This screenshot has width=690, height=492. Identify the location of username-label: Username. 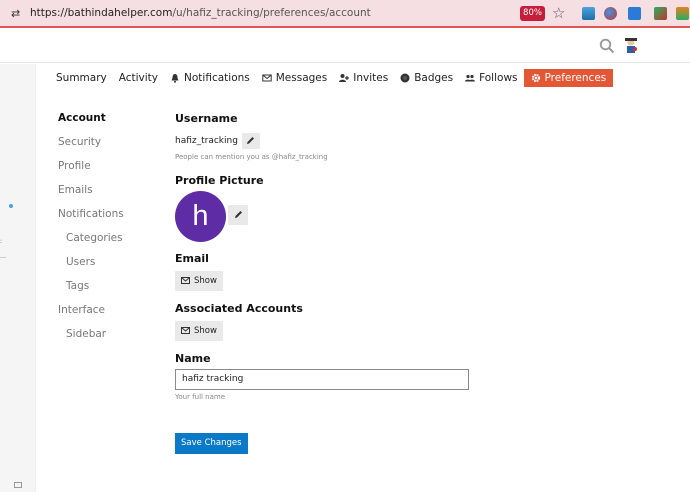
(206, 118).